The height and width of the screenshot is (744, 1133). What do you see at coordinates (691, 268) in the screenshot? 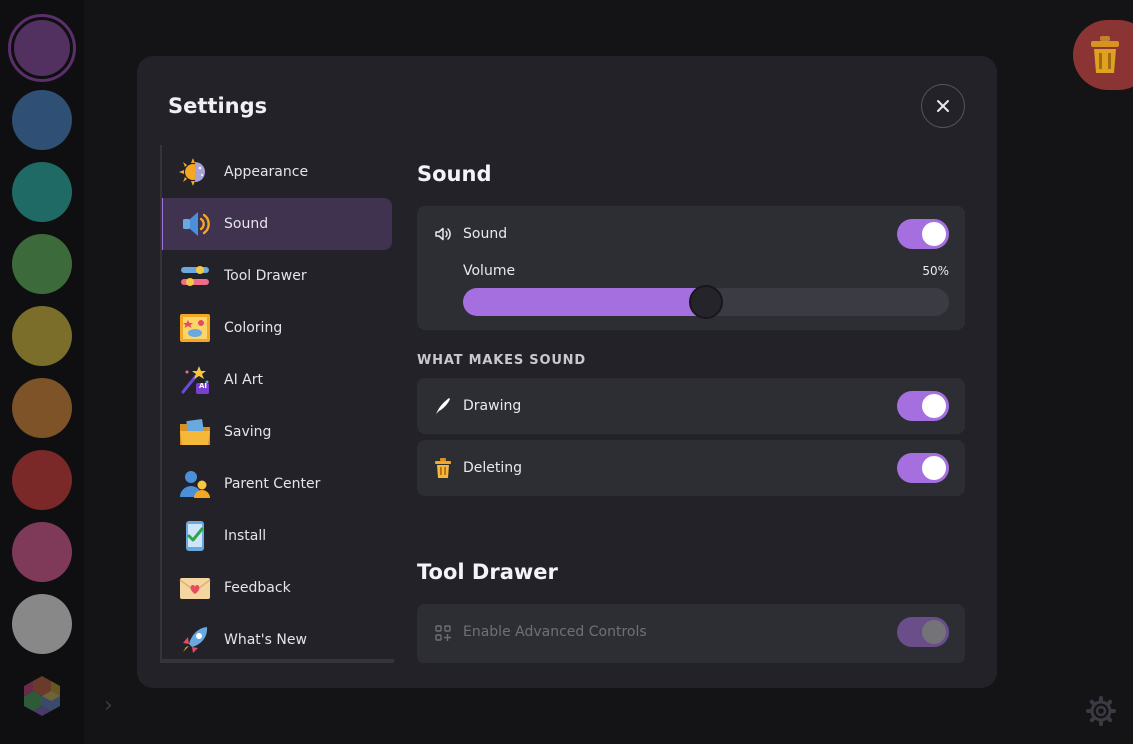
I see `sound-card: Sound Volume 50%` at bounding box center [691, 268].